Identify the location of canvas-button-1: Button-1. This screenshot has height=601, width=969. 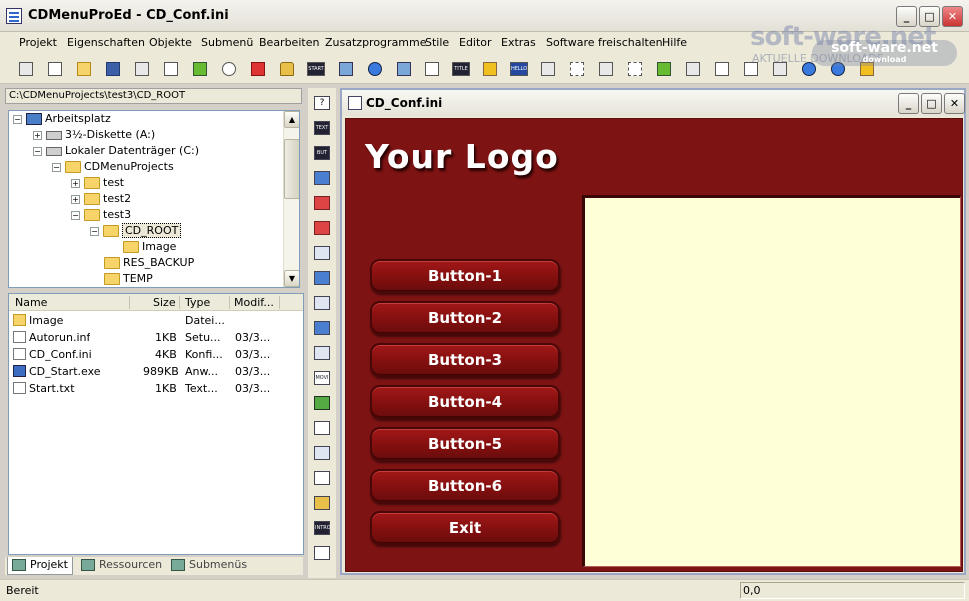
(465, 276).